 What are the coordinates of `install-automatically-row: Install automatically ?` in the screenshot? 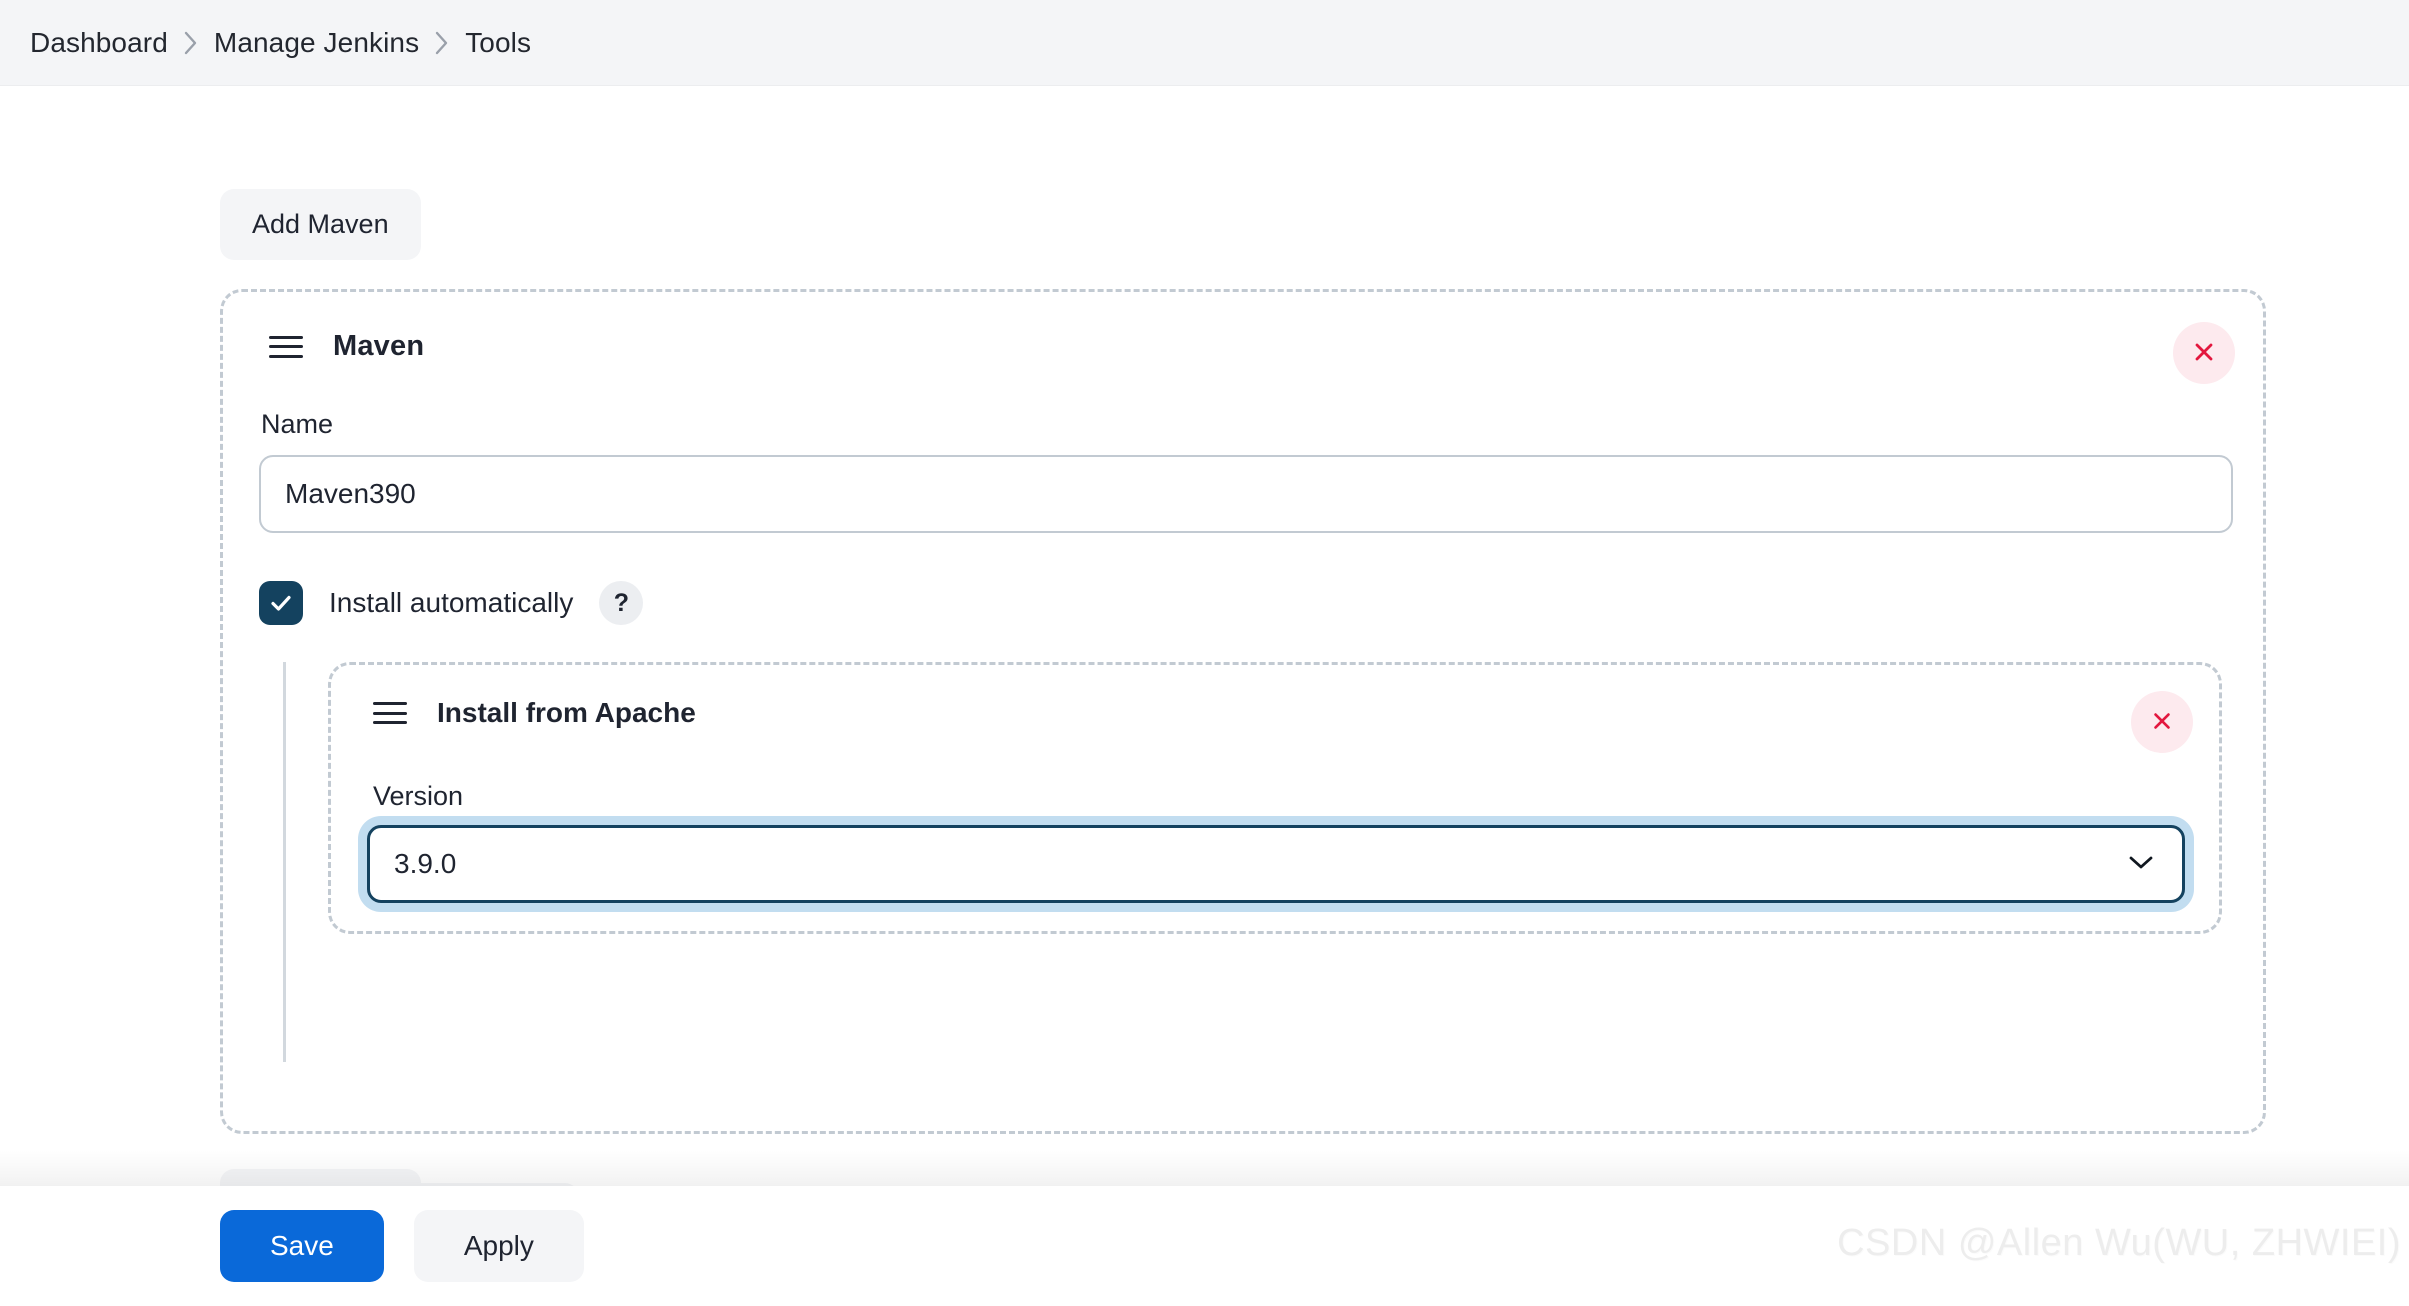 It's located at (451, 603).